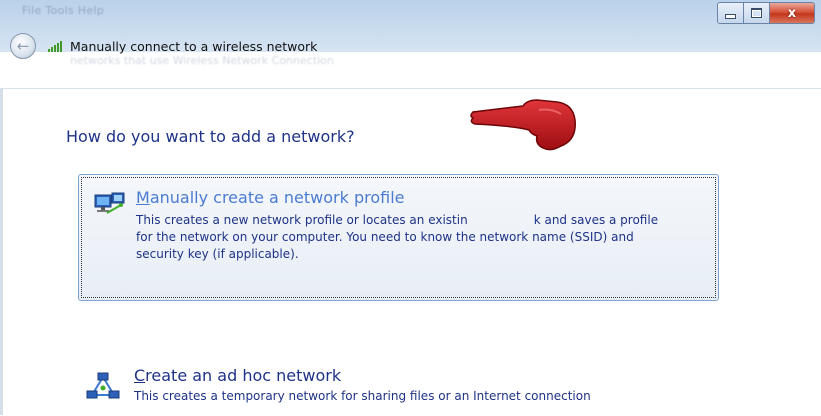 The height and width of the screenshot is (416, 821). I want to click on wizard-title: Manually connect to a wireless network, so click(194, 46).